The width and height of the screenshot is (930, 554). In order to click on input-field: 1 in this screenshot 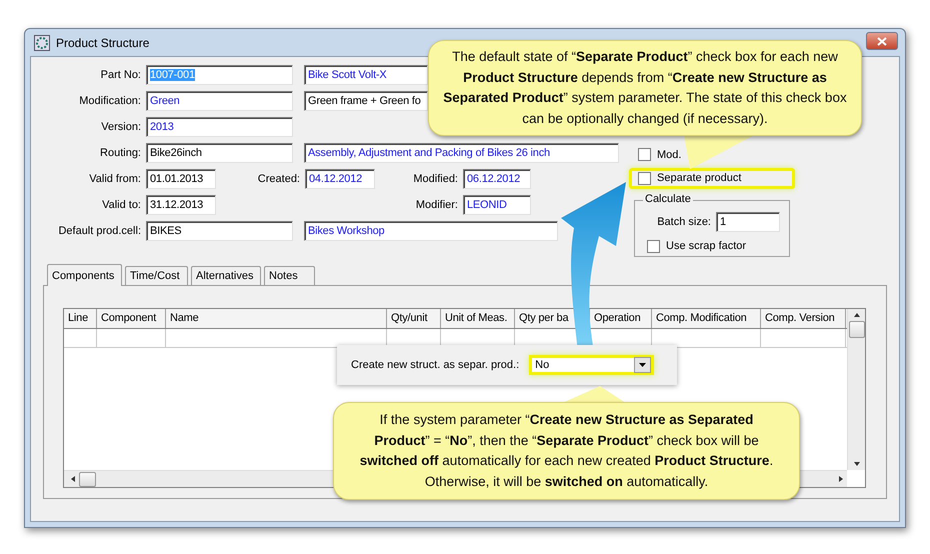, I will do `click(748, 222)`.